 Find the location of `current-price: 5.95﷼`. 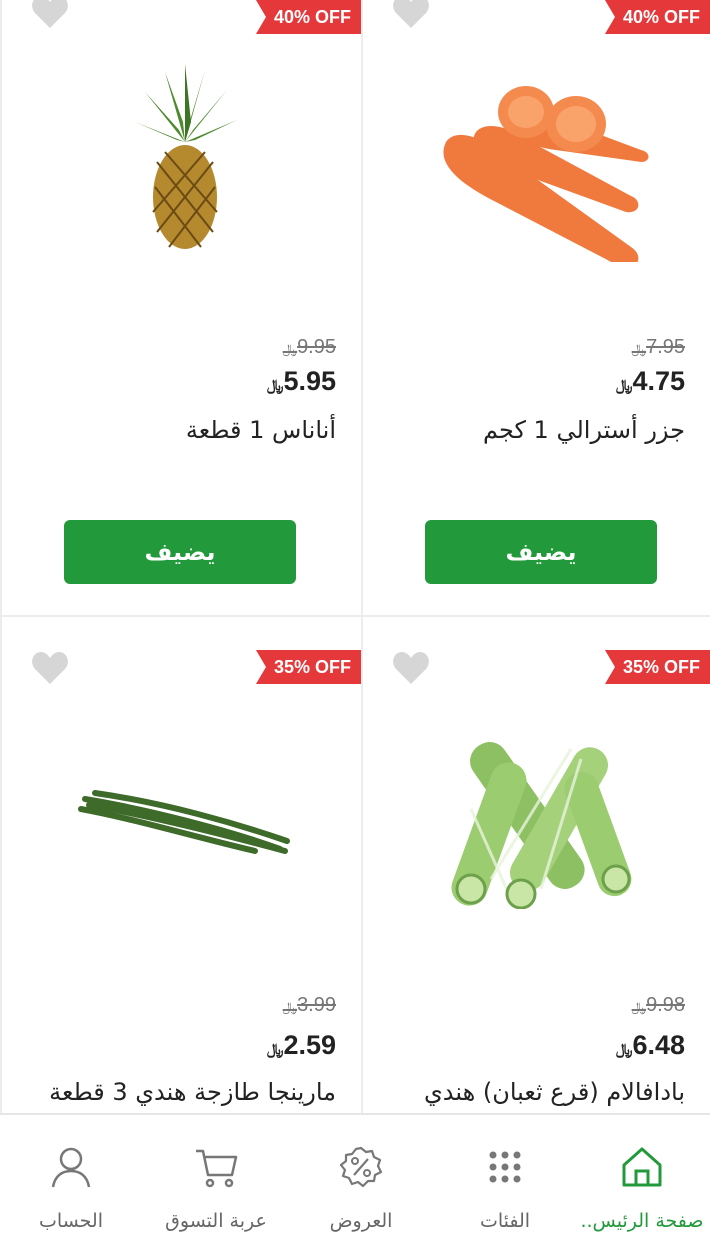

current-price: 5.95﷼ is located at coordinates (301, 381).